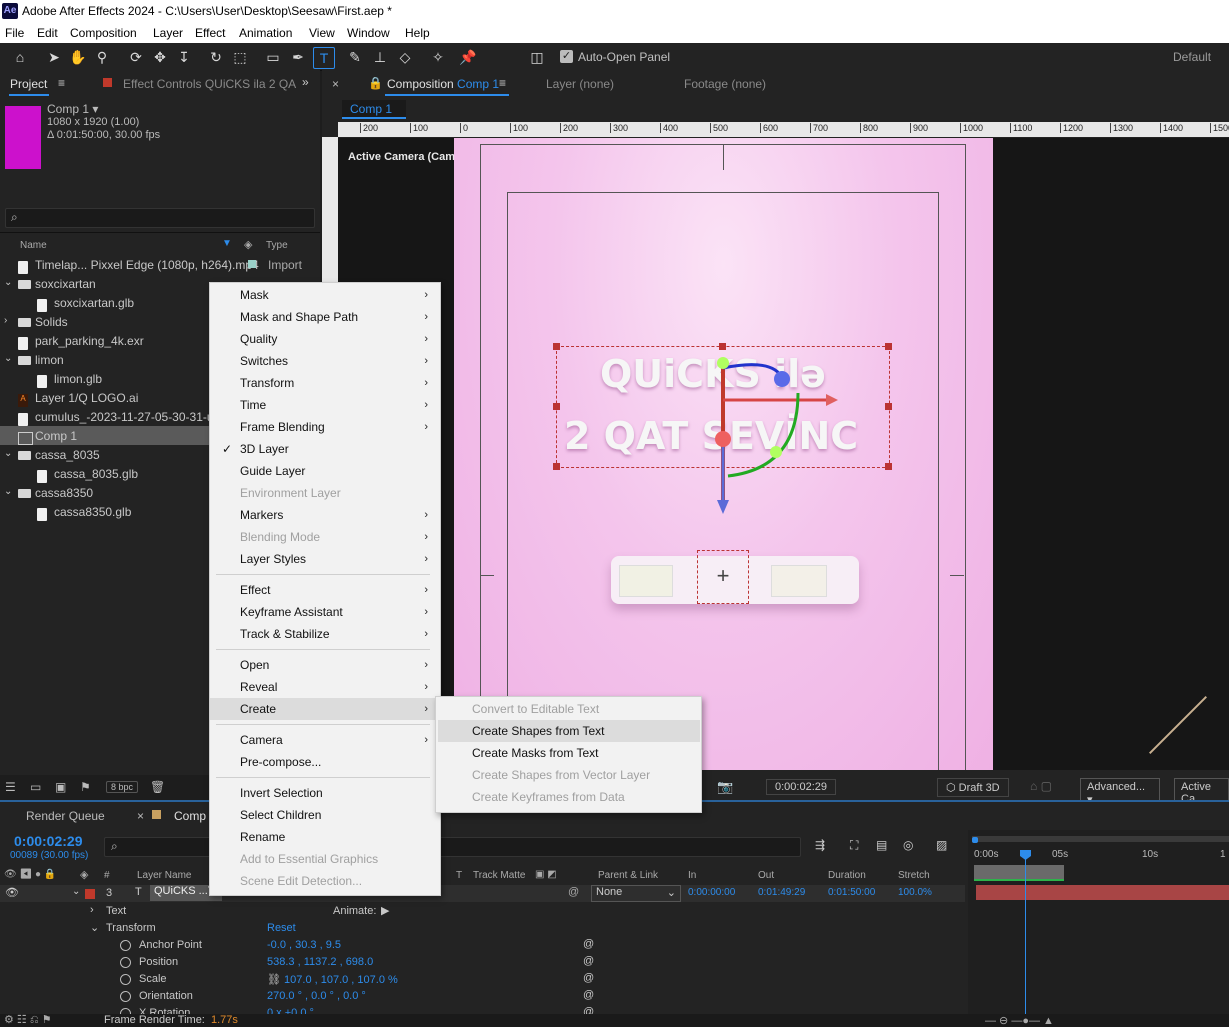 Image resolution: width=1229 pixels, height=1027 pixels. What do you see at coordinates (248, 244) in the screenshot?
I see `label-column-icon: ◈` at bounding box center [248, 244].